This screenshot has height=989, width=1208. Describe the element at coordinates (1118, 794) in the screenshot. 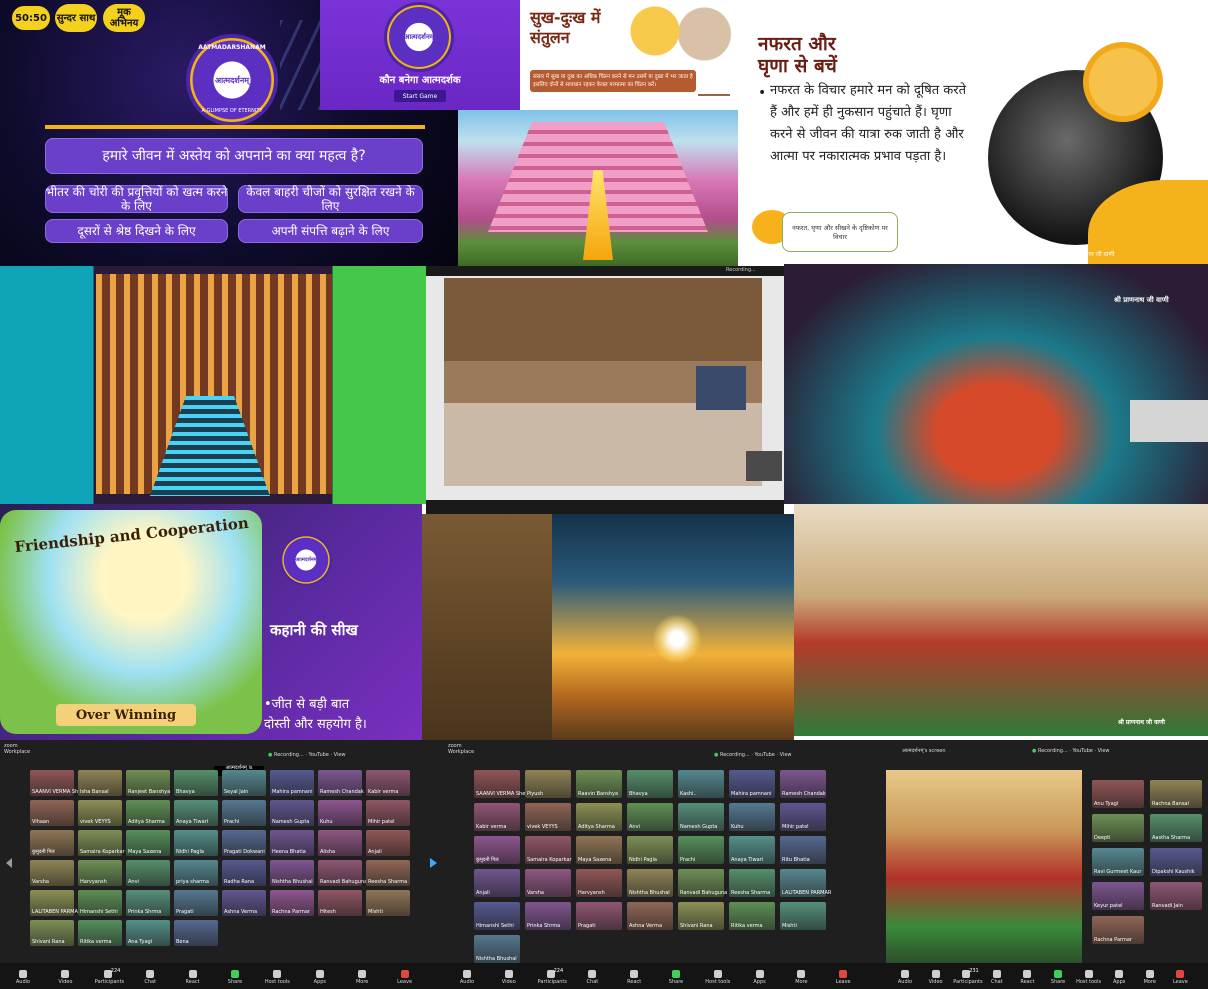

I see `participant-tile: Anu Tyagi` at that location.